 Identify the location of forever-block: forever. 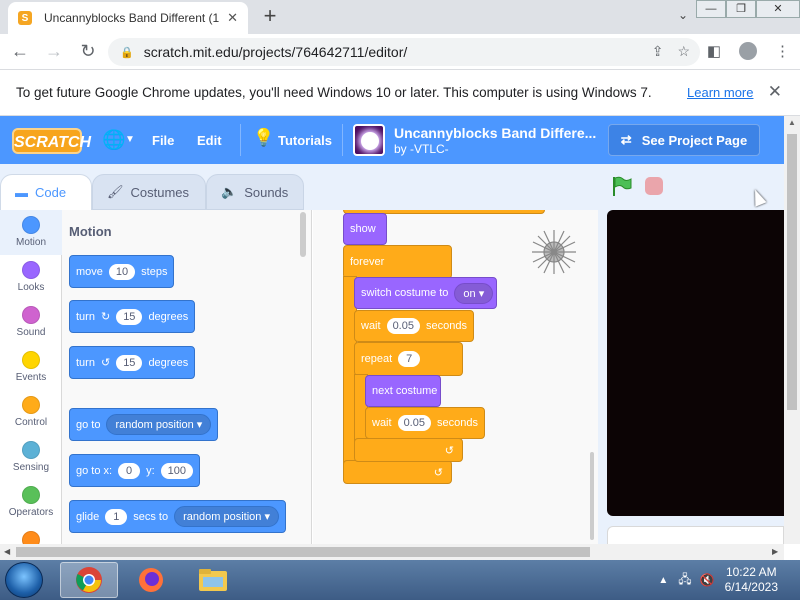
(397, 262).